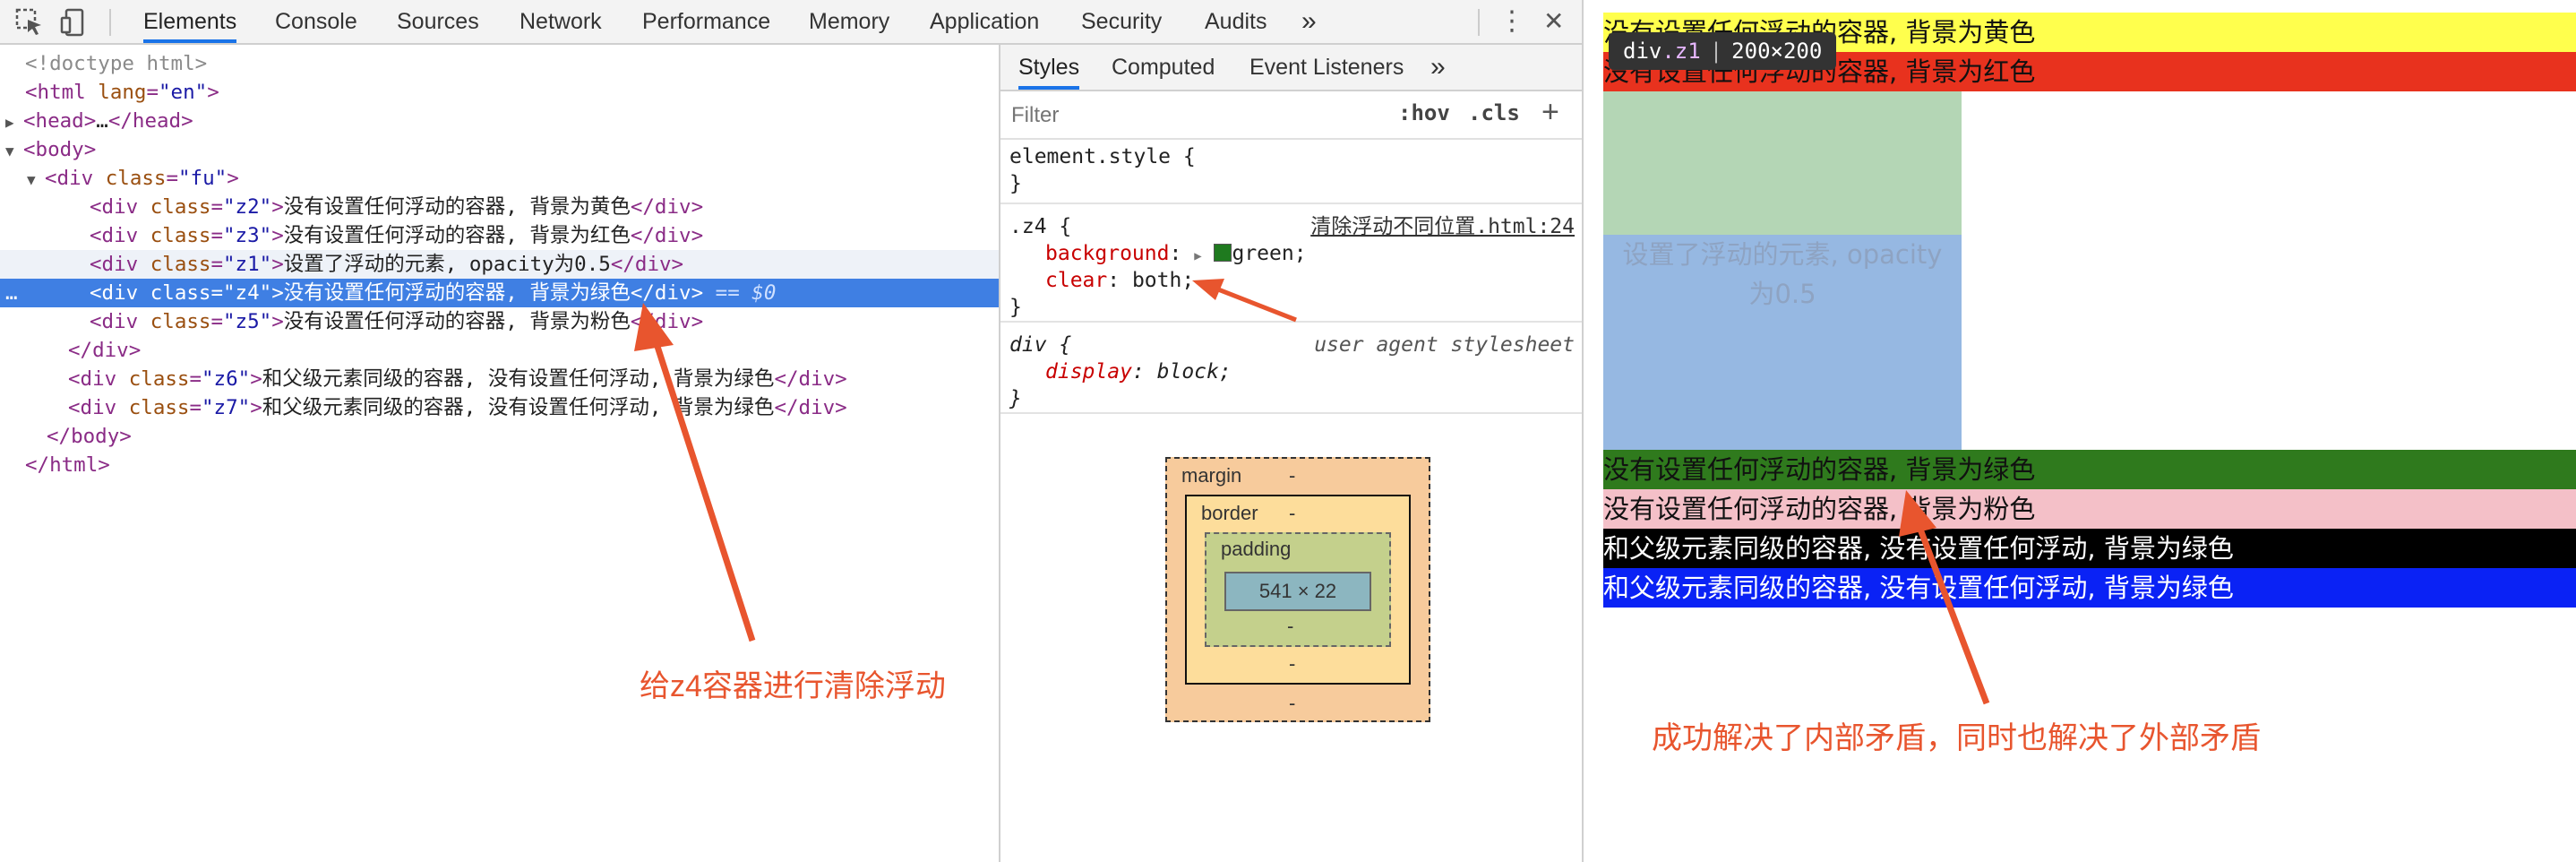  What do you see at coordinates (14, 122) in the screenshot?
I see `expand-triangle-icon: ▶` at bounding box center [14, 122].